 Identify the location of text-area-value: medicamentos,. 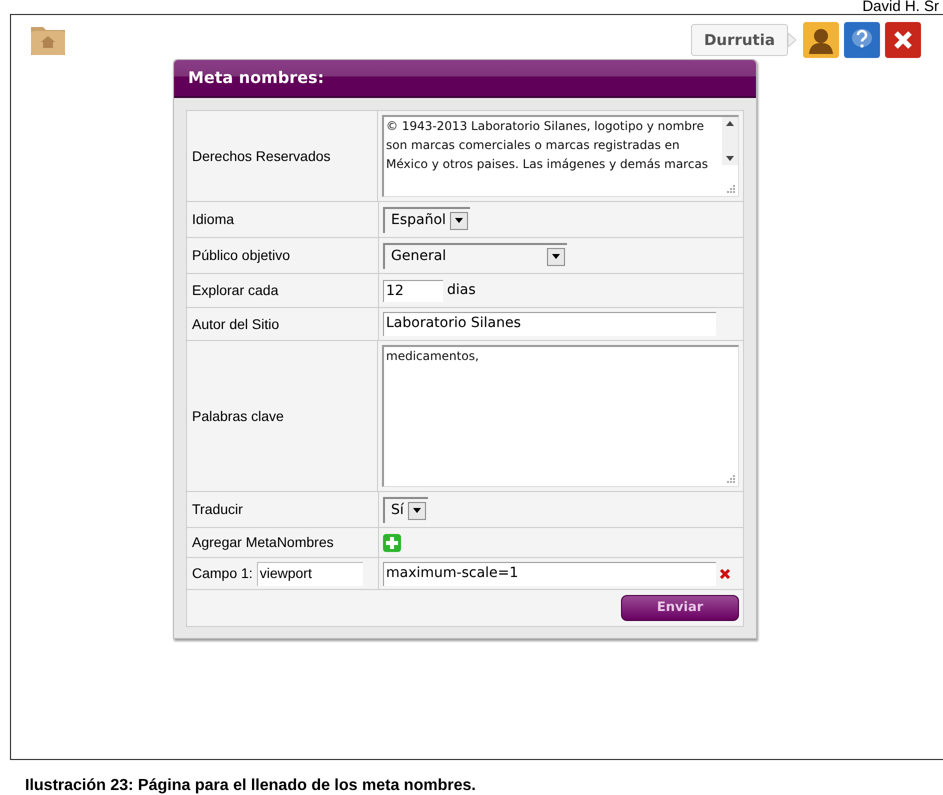
(432, 356).